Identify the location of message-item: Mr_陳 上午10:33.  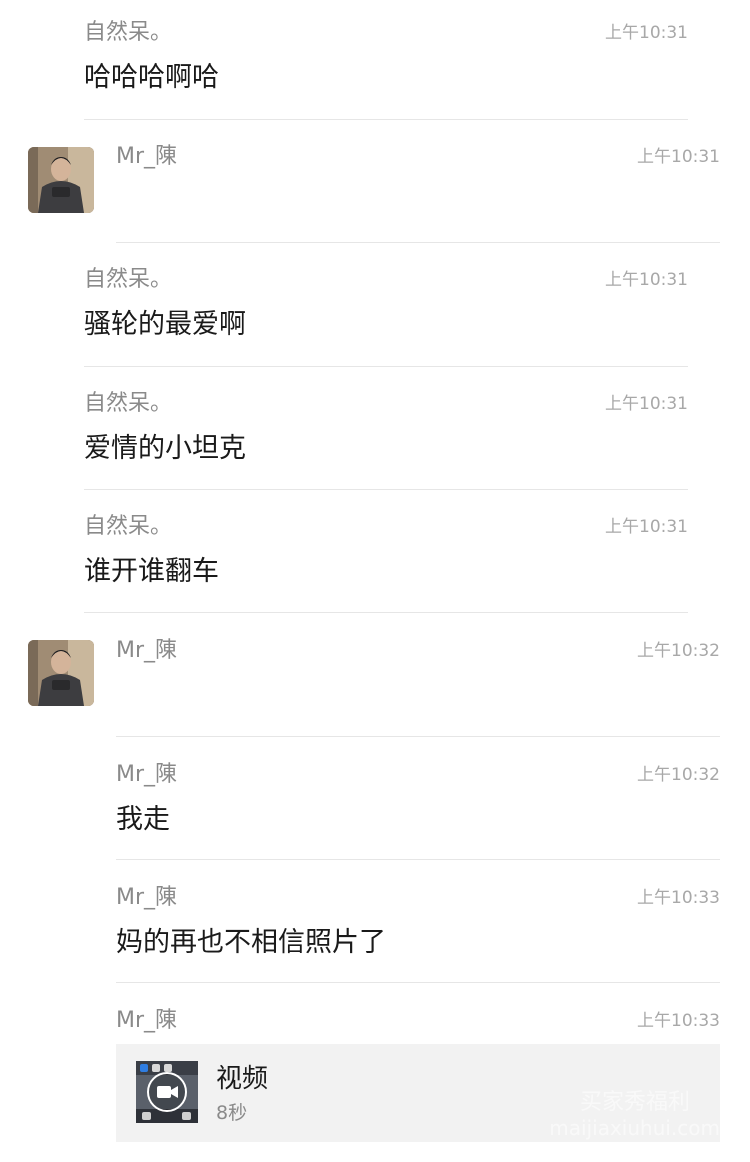
(418, 1024).